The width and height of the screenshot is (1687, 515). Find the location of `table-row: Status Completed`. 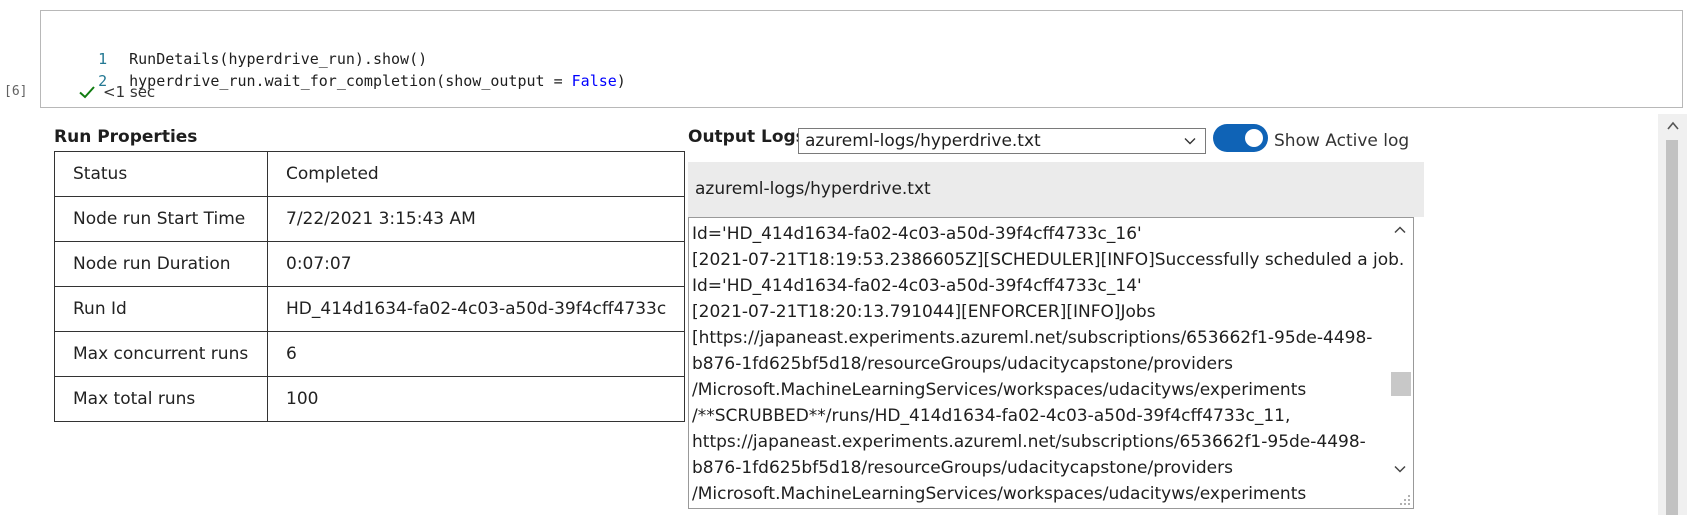

table-row: Status Completed is located at coordinates (370, 174).